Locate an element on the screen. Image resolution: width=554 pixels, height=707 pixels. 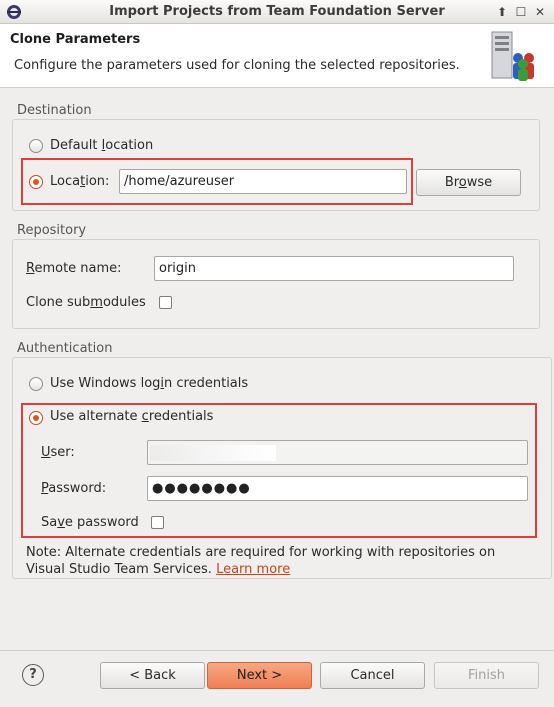
user-label: User: is located at coordinates (58, 452).